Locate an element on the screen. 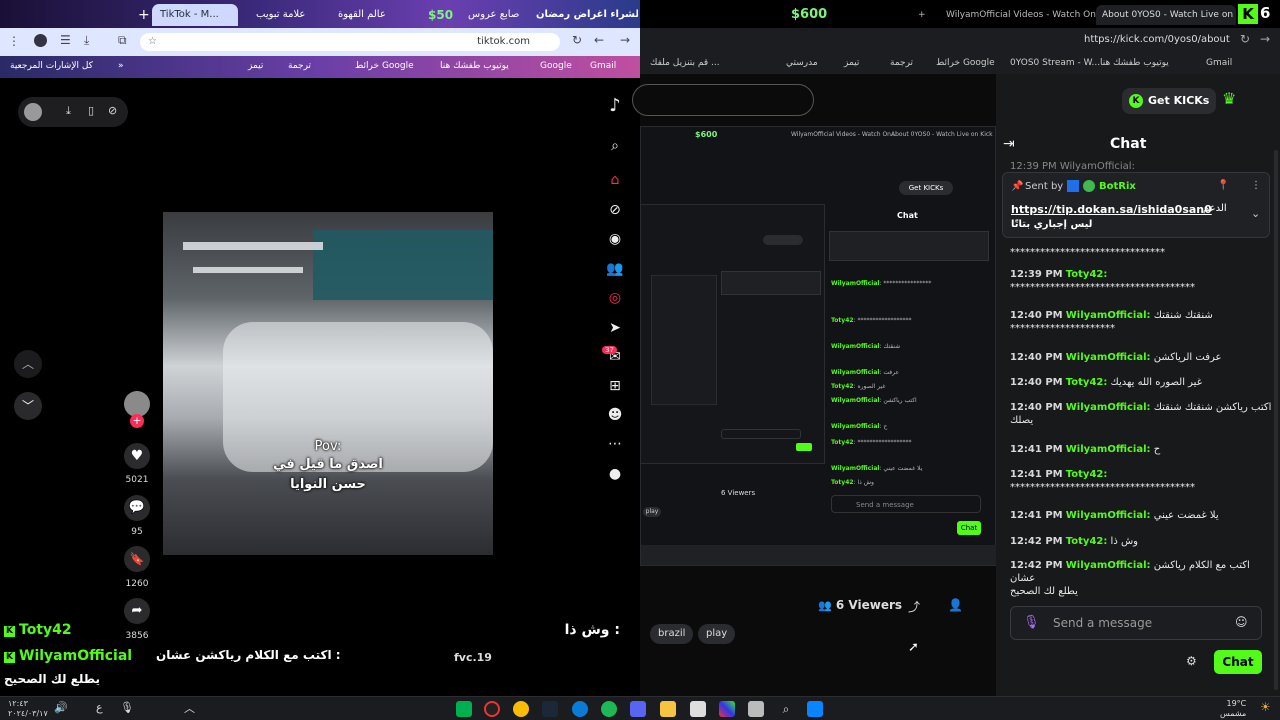 This screenshot has width=1280, height=720. unpin-icon: 📍 is located at coordinates (1223, 185).